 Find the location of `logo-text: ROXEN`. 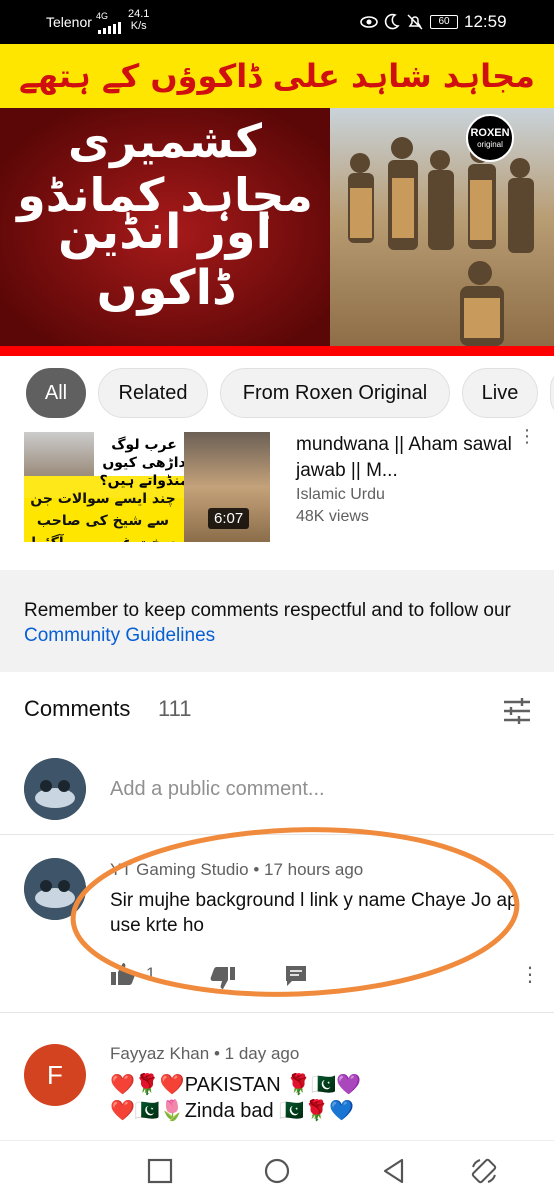

logo-text: ROXEN is located at coordinates (490, 133).